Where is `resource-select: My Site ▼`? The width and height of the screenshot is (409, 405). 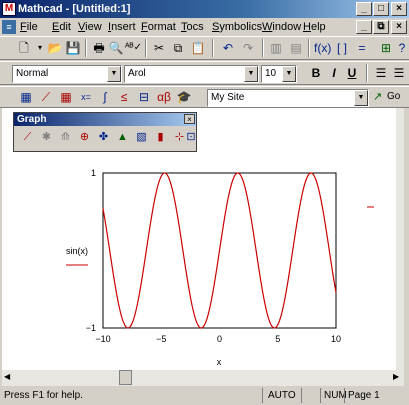
resource-select: My Site ▼ is located at coordinates (288, 98).